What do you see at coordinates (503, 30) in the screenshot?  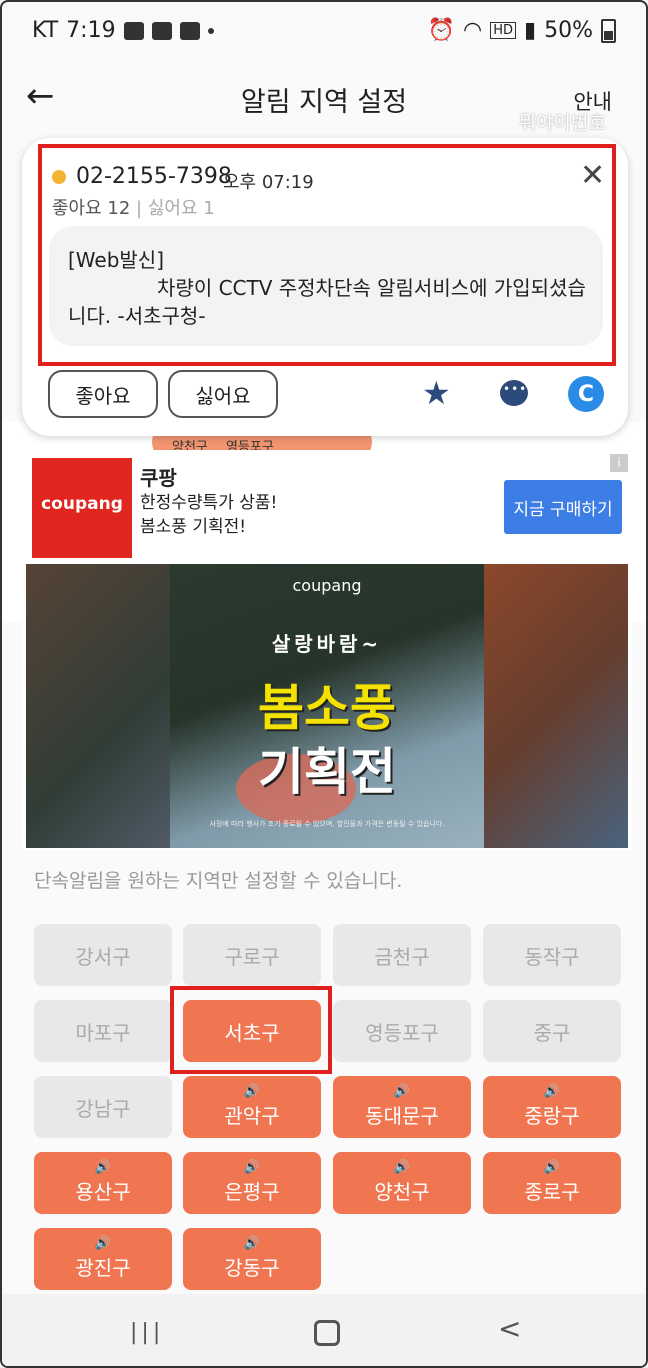 I see `hd-icon: HD` at bounding box center [503, 30].